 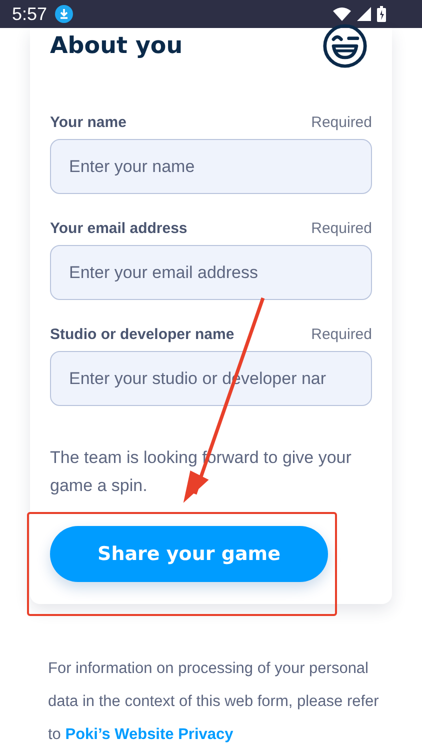 What do you see at coordinates (142, 334) in the screenshot?
I see `field-label: Studio or developer name` at bounding box center [142, 334].